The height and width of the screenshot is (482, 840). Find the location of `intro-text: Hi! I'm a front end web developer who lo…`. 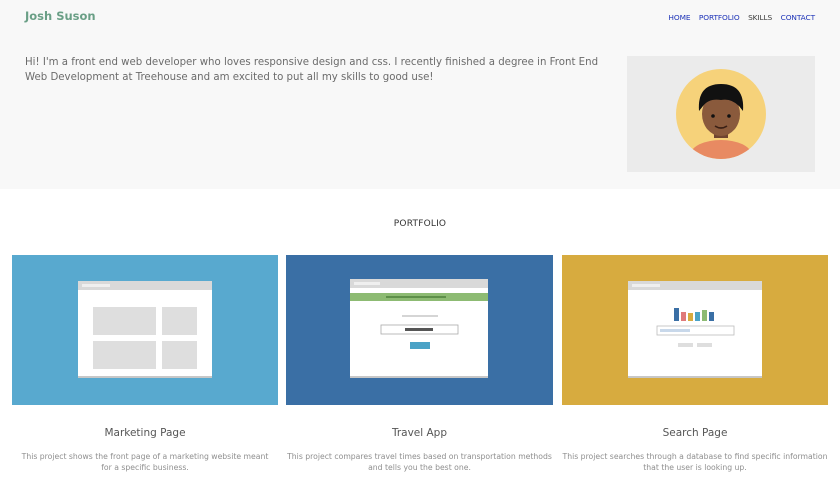

intro-text: Hi! I'm a front end web developer who lo… is located at coordinates (312, 70).